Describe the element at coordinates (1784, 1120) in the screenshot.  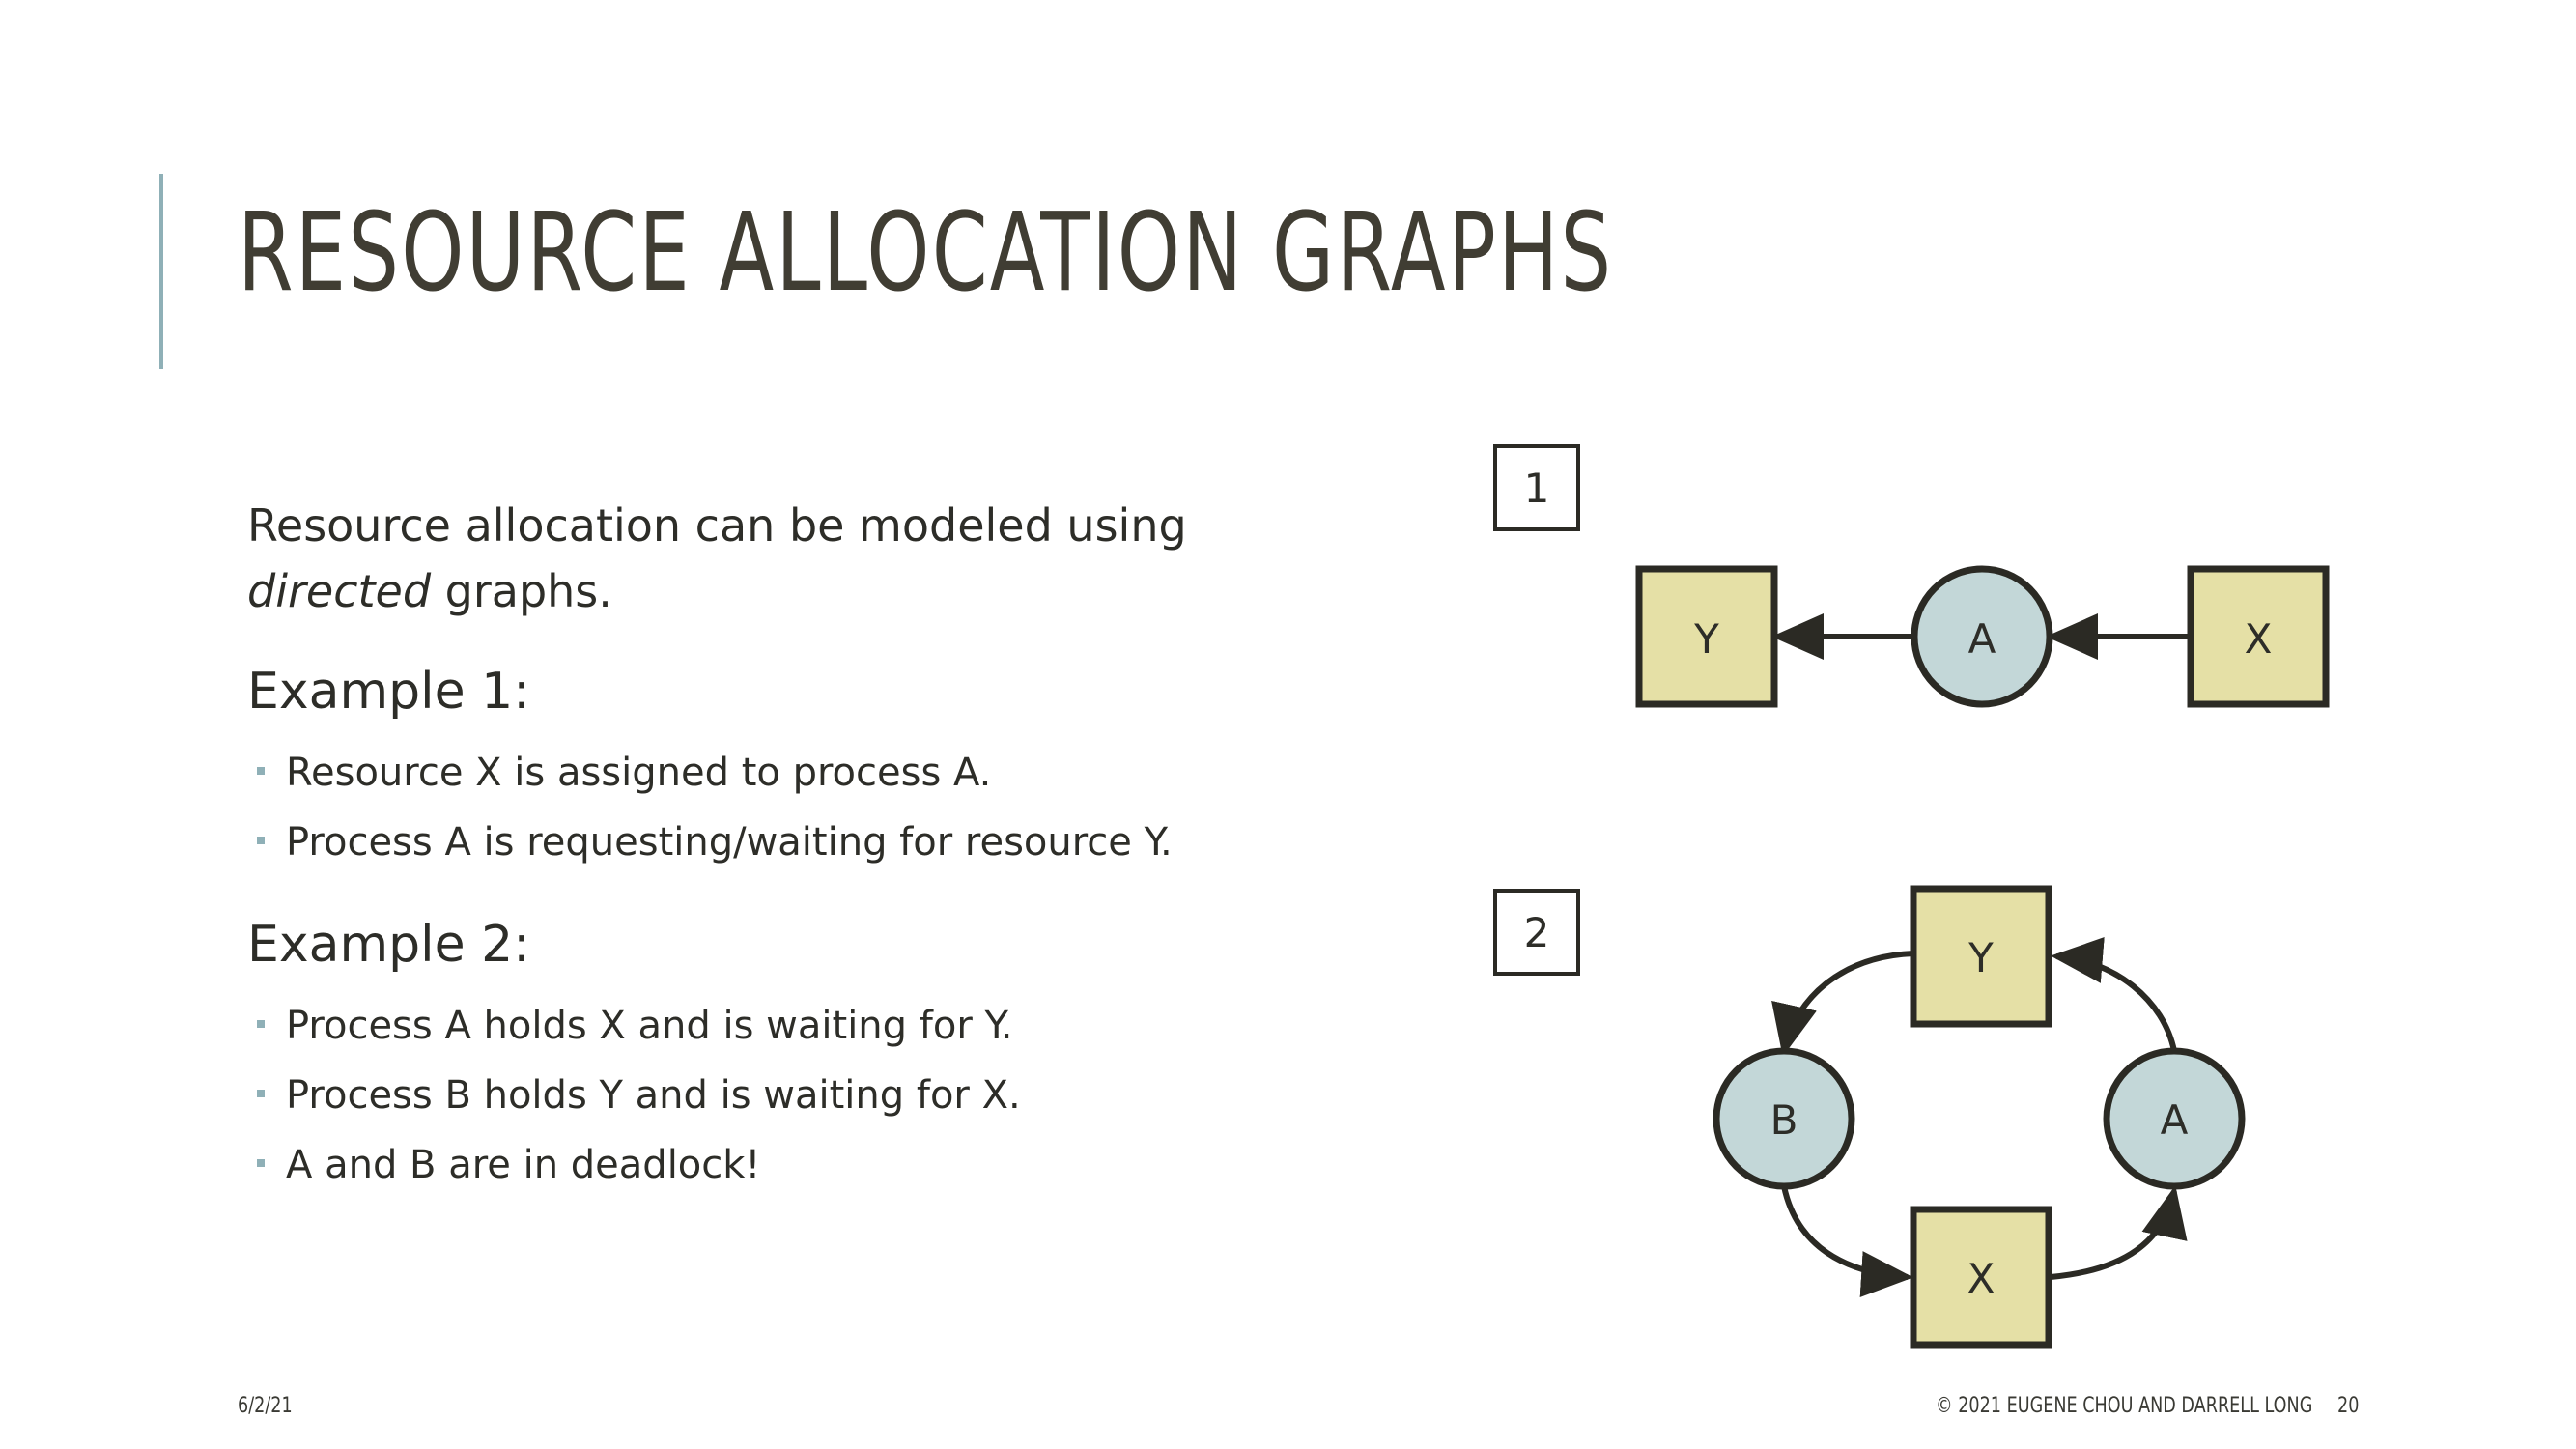
I see `process-b-label: B` at that location.